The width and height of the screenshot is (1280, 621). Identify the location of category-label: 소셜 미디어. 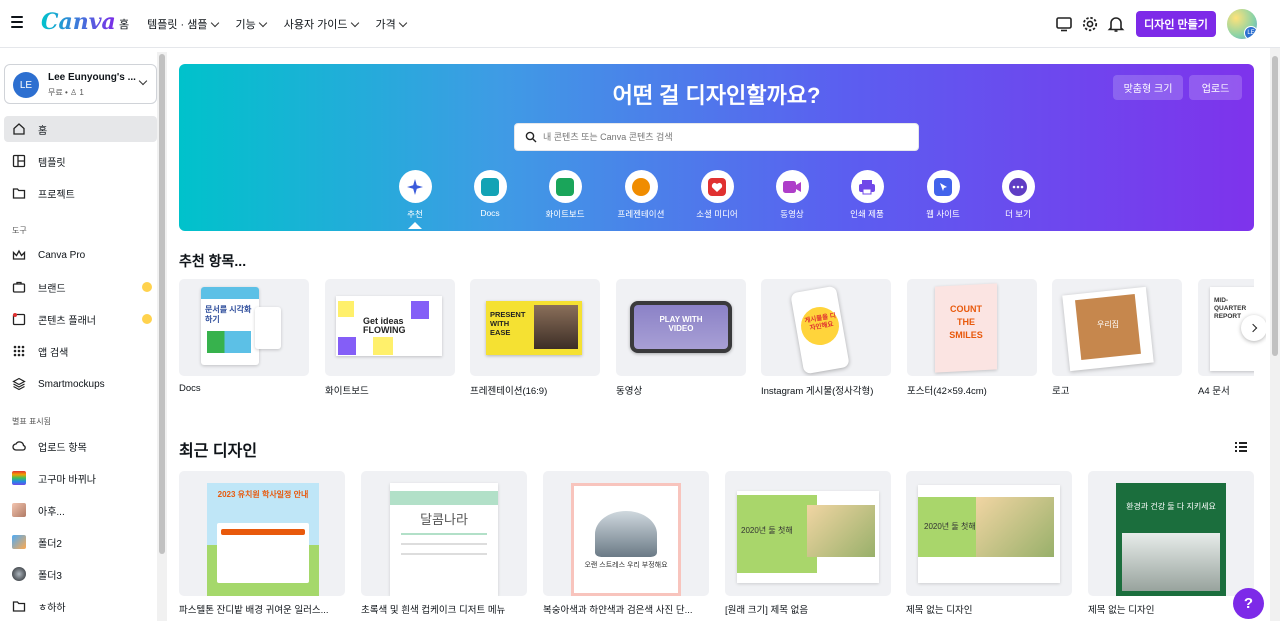
(717, 214).